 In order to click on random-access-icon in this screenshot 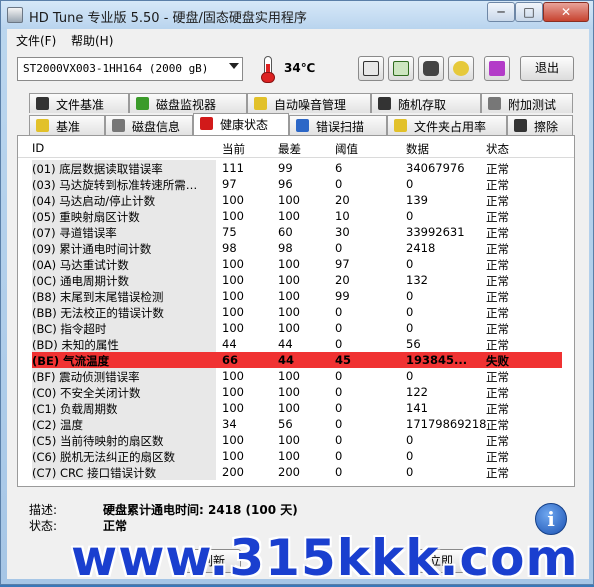, I will do `click(384, 103)`.